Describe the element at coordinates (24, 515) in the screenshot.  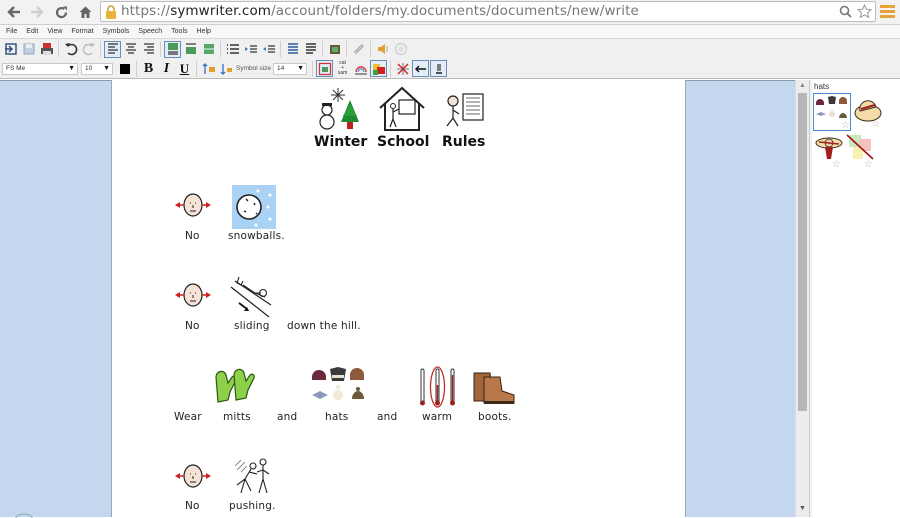
I see `page-corner-icon` at that location.